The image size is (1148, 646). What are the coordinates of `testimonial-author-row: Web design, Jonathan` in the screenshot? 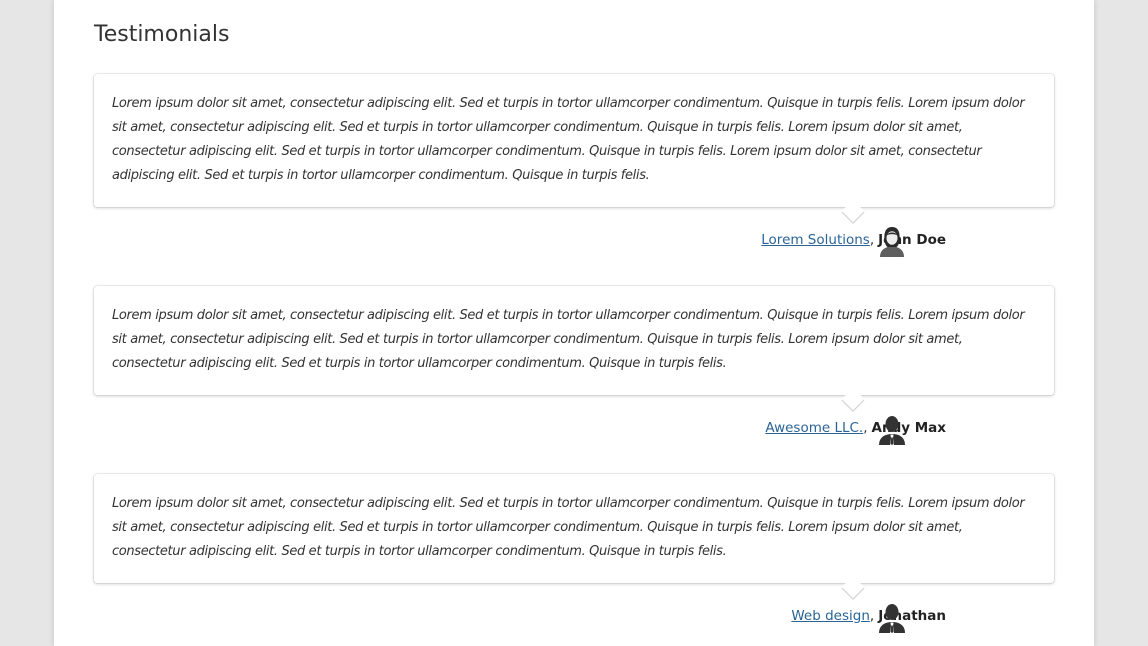 It's located at (868, 616).